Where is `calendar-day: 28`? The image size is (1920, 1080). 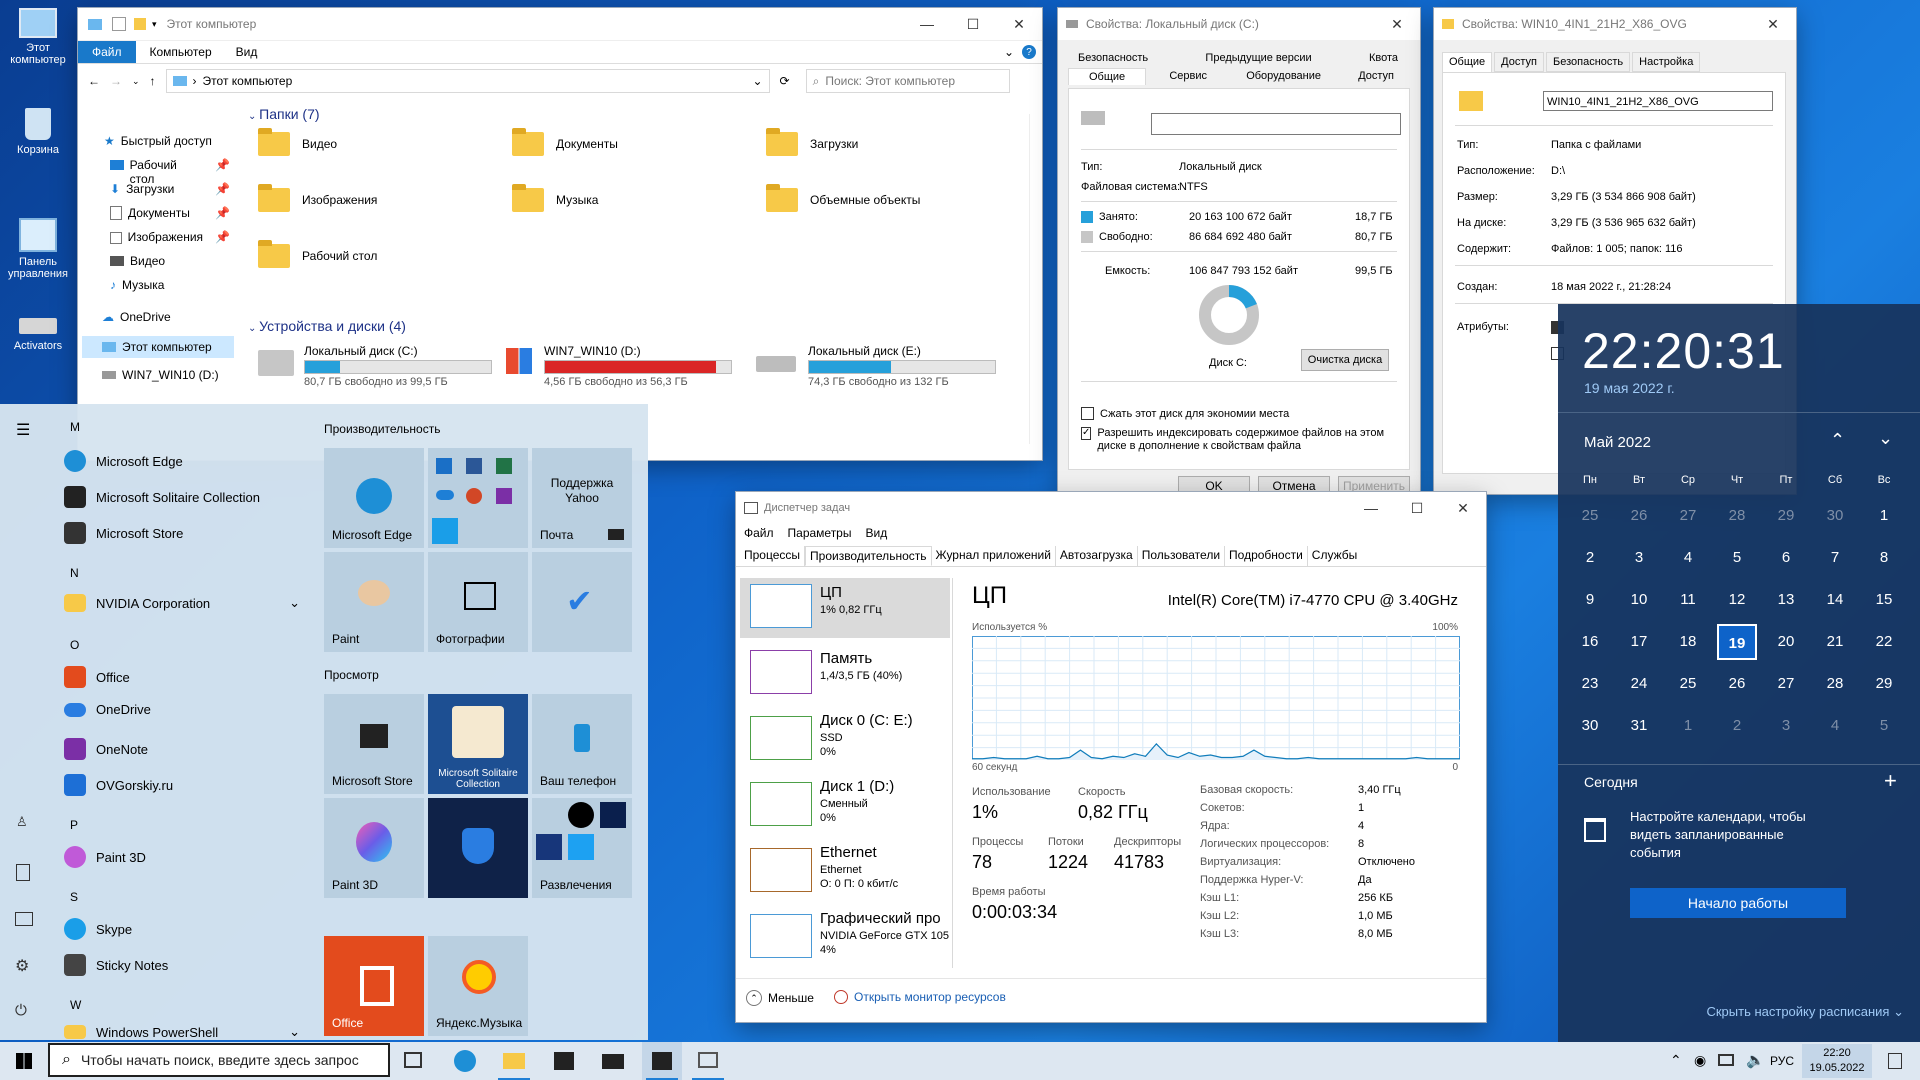
calendar-day: 28 is located at coordinates (1835, 684).